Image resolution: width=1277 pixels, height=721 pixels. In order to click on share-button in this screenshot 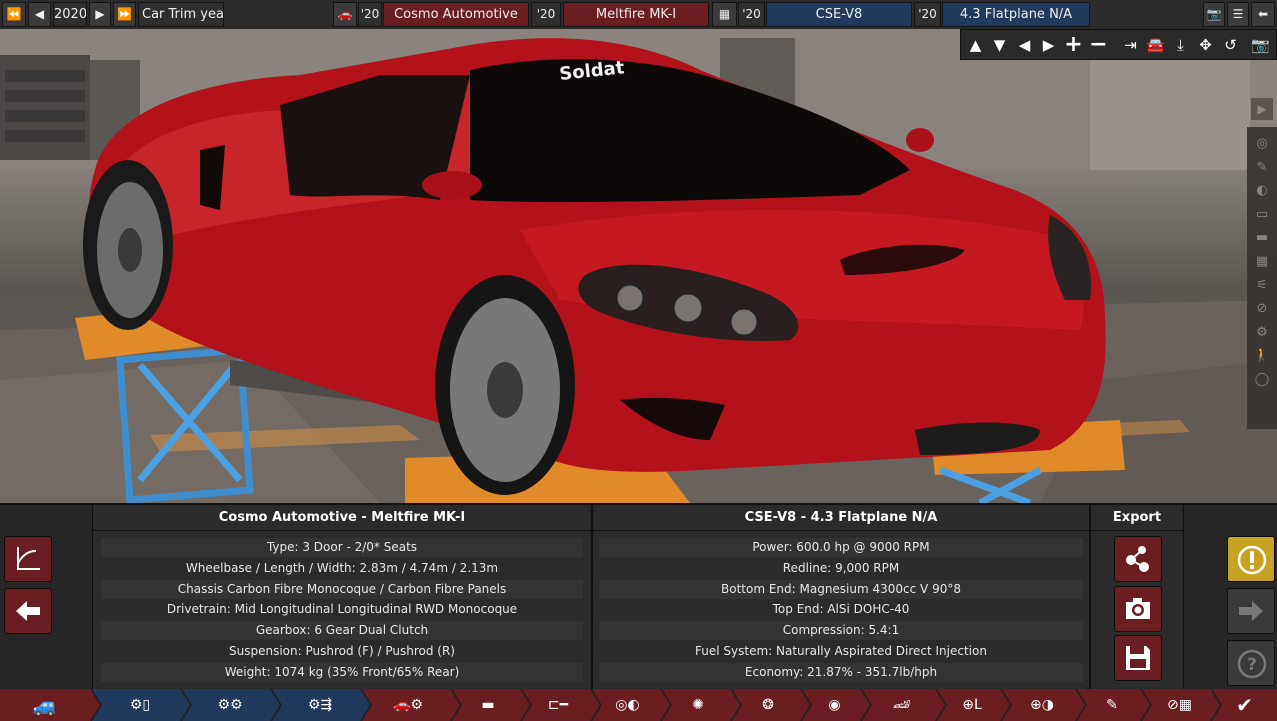, I will do `click(1138, 559)`.